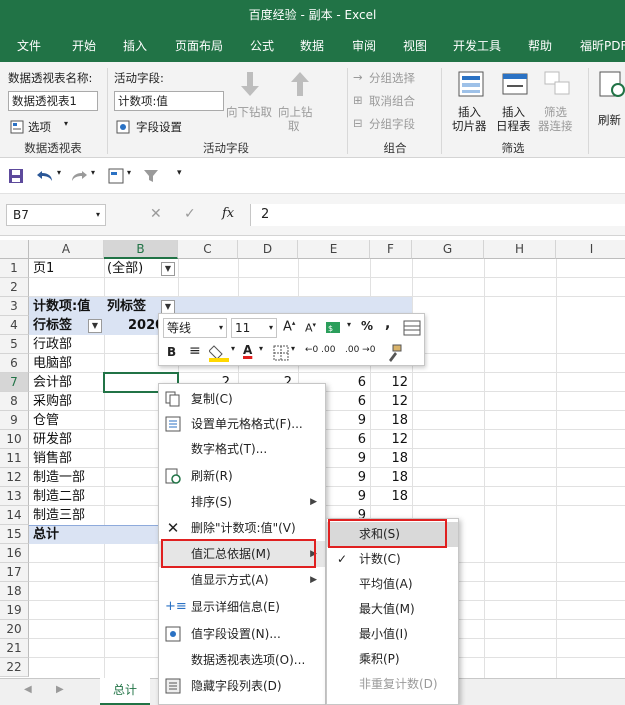 This screenshot has height=705, width=625. Describe the element at coordinates (602, 46) in the screenshot. I see `tab-foxit-pdf: 福昕PDF` at that location.